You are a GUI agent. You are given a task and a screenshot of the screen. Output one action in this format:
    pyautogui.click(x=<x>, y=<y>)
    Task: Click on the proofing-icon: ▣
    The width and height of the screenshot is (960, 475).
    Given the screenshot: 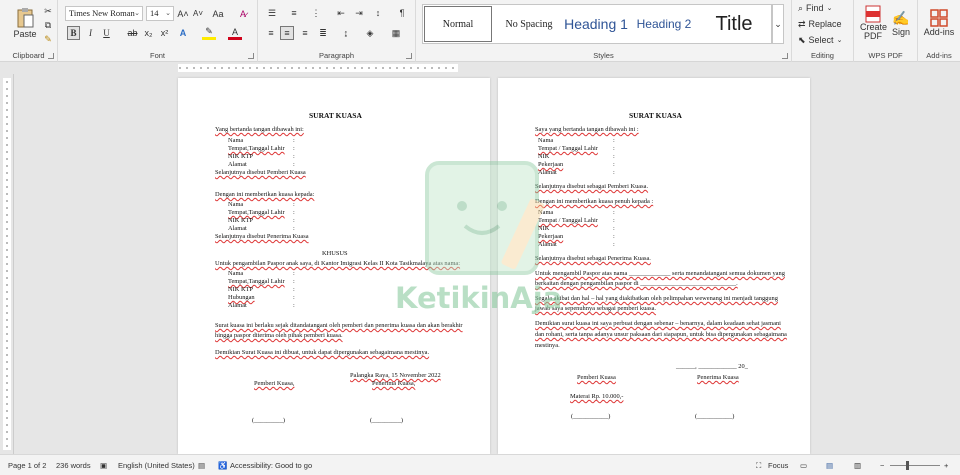 What is the action you would take?
    pyautogui.click(x=103, y=465)
    